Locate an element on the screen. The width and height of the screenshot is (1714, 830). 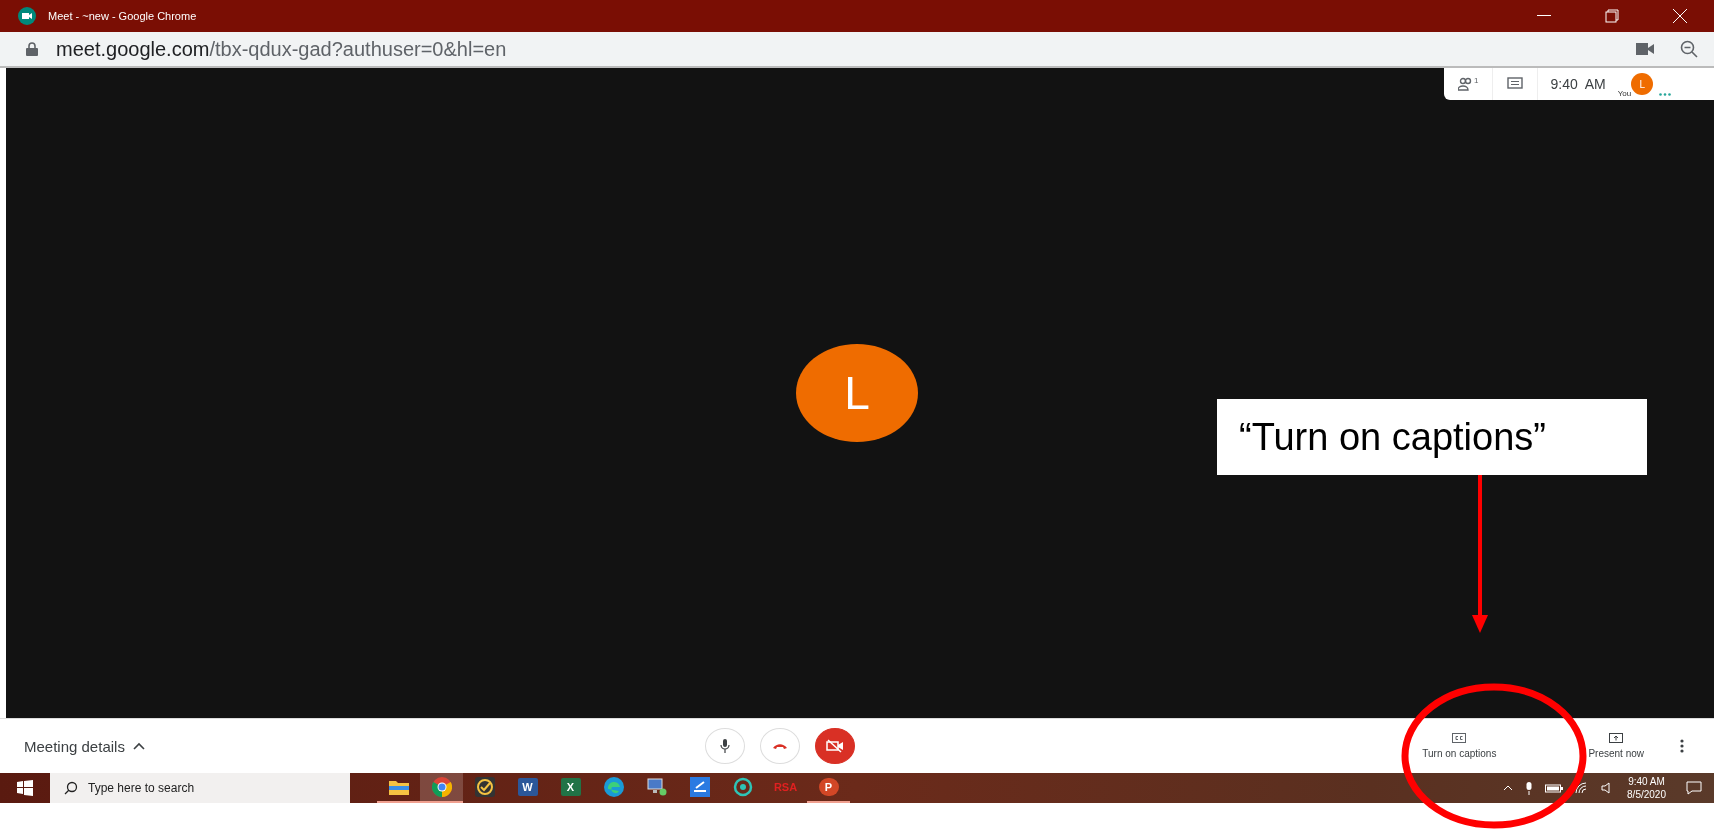
lock-icon is located at coordinates (32, 49).